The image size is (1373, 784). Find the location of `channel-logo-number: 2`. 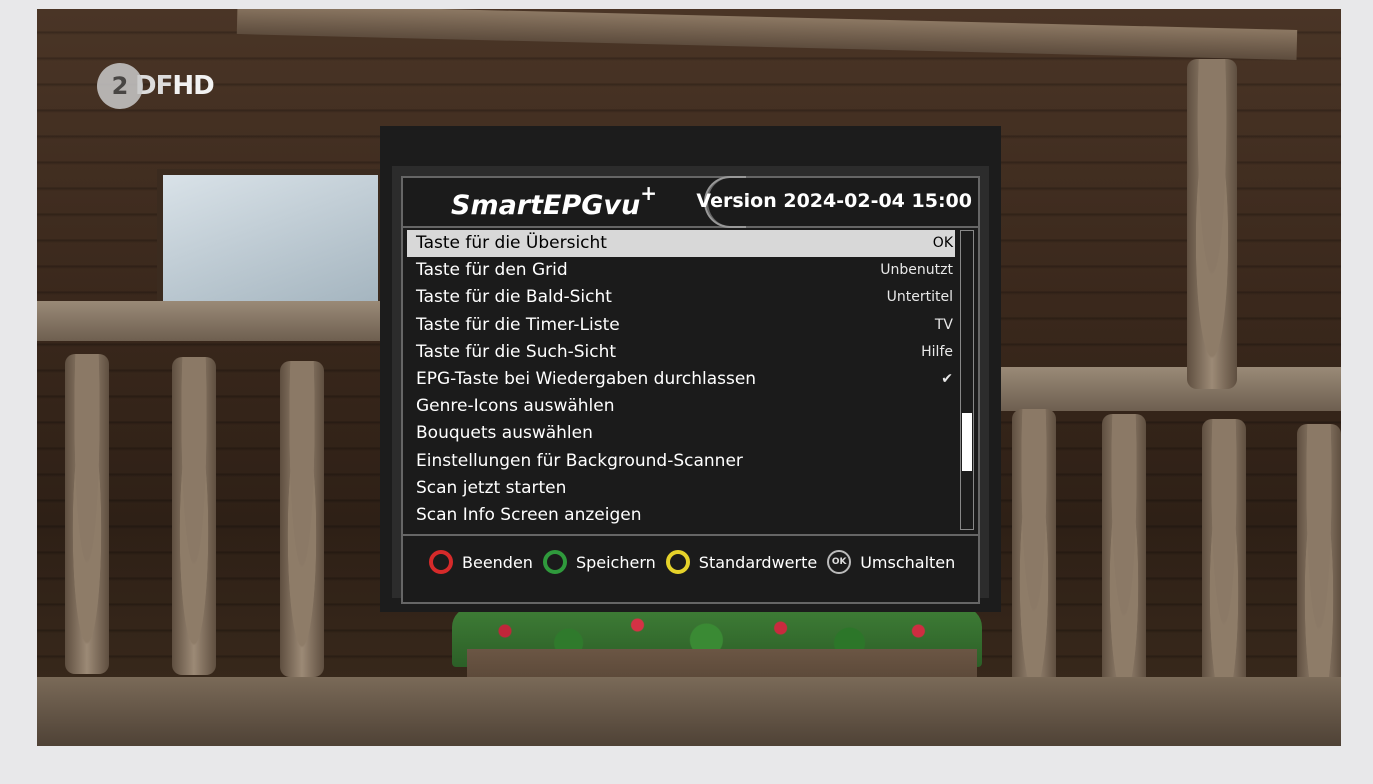

channel-logo-number: 2 is located at coordinates (120, 86).